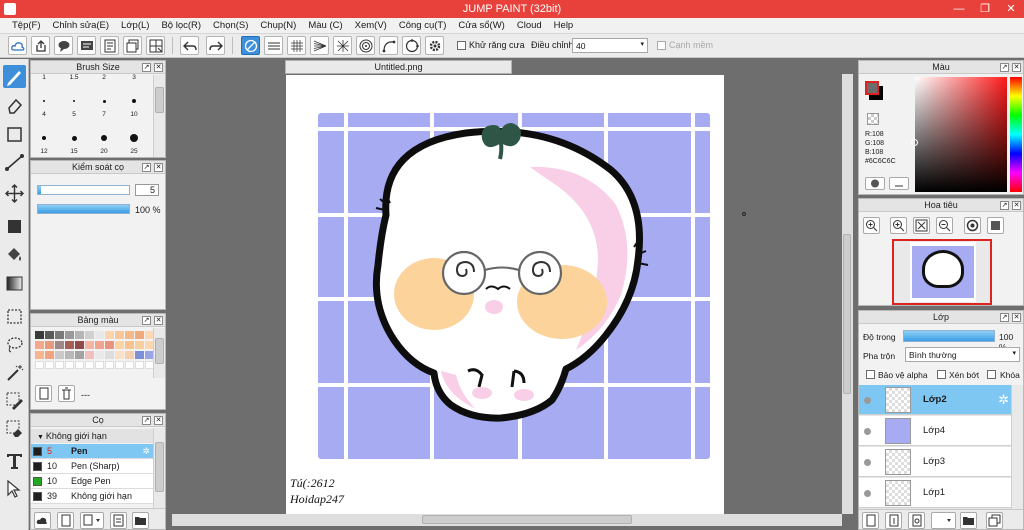  What do you see at coordinates (962, 354) in the screenshot?
I see `blend-mode-select: Bình thường ▾` at bounding box center [962, 354].